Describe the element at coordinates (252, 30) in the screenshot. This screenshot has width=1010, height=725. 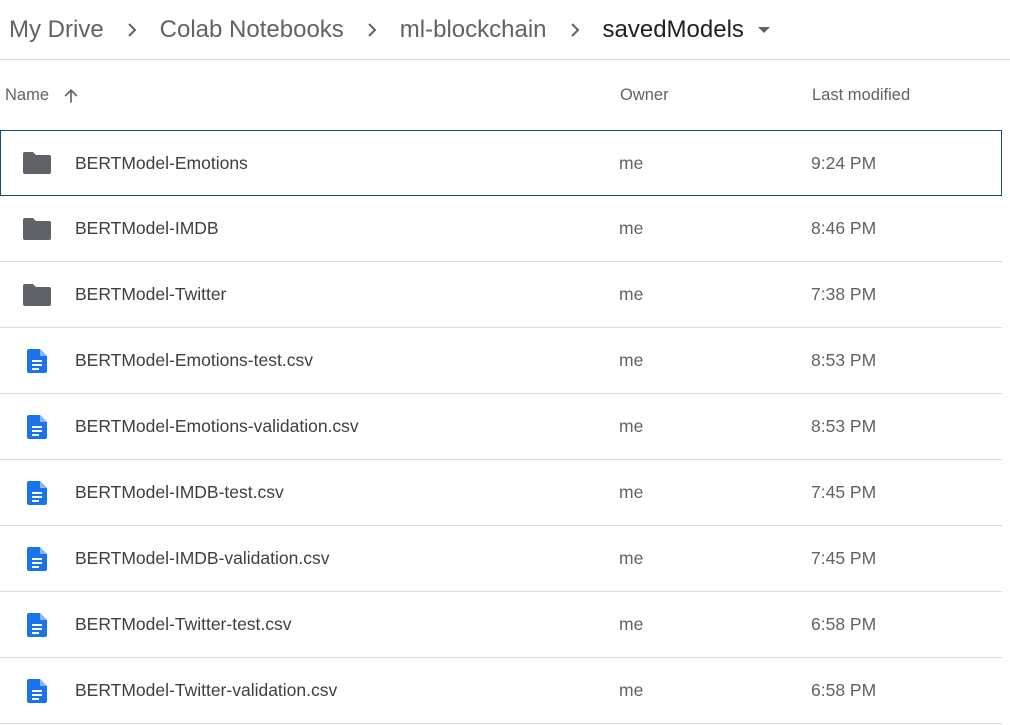
I see `breadcrumb-colab-notebooks: Colab Notebooks` at that location.